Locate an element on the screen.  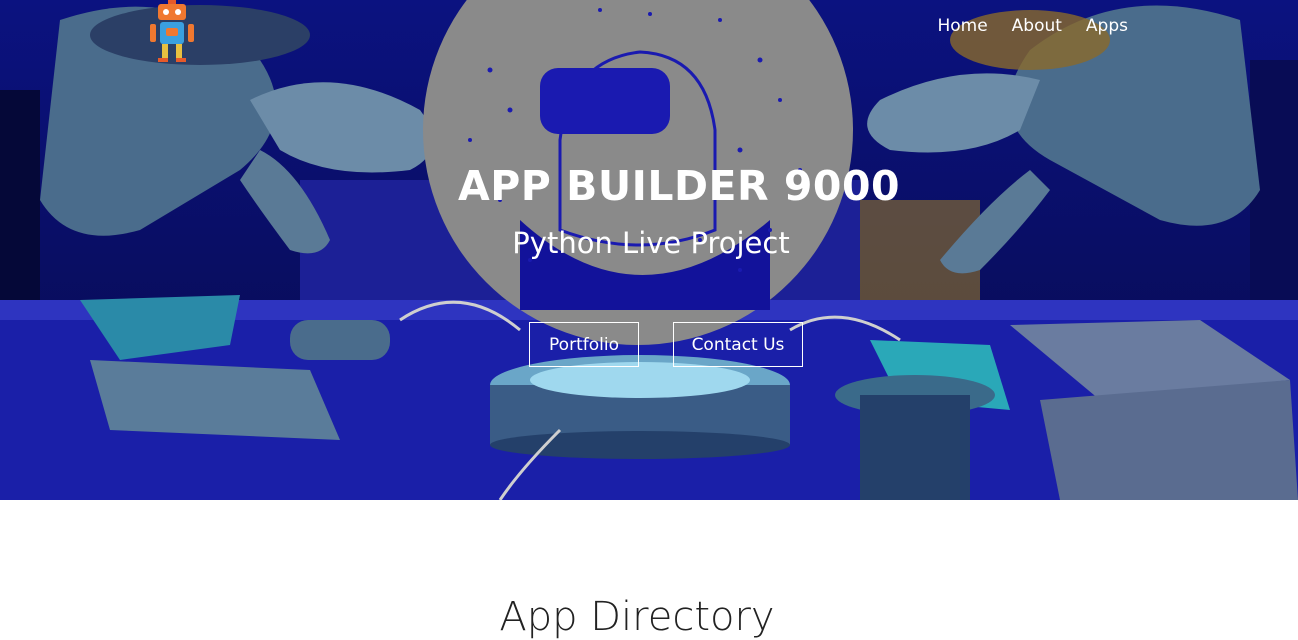
main-nav: Home About Apps is located at coordinates (1032, 26).